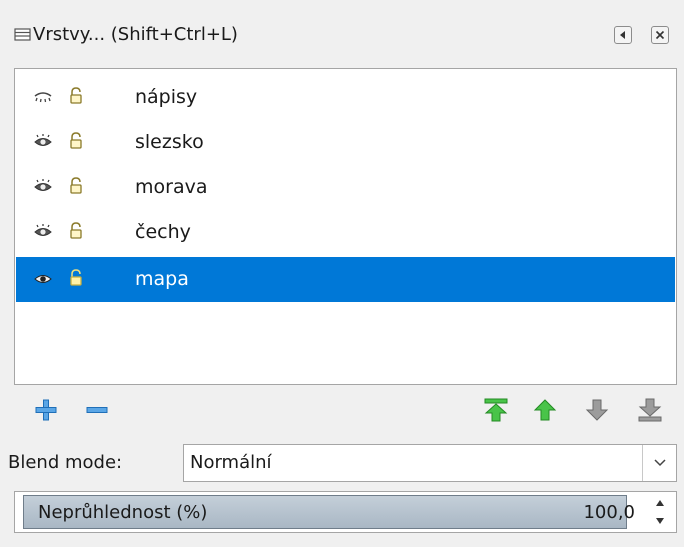 The height and width of the screenshot is (547, 684). I want to click on plus-icon, so click(46, 410).